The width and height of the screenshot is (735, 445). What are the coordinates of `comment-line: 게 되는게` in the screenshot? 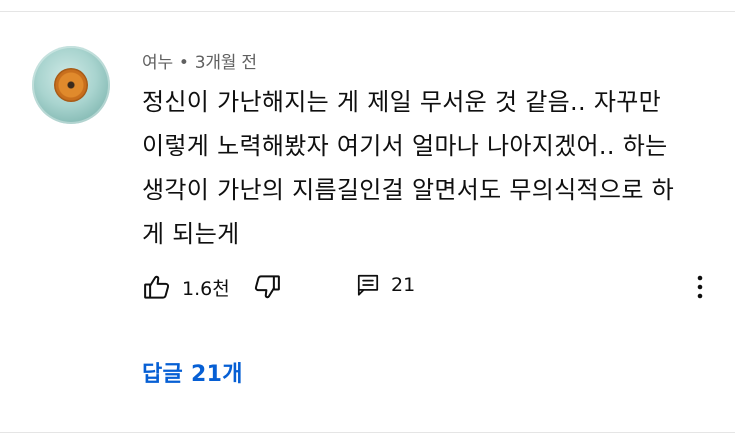 It's located at (191, 234).